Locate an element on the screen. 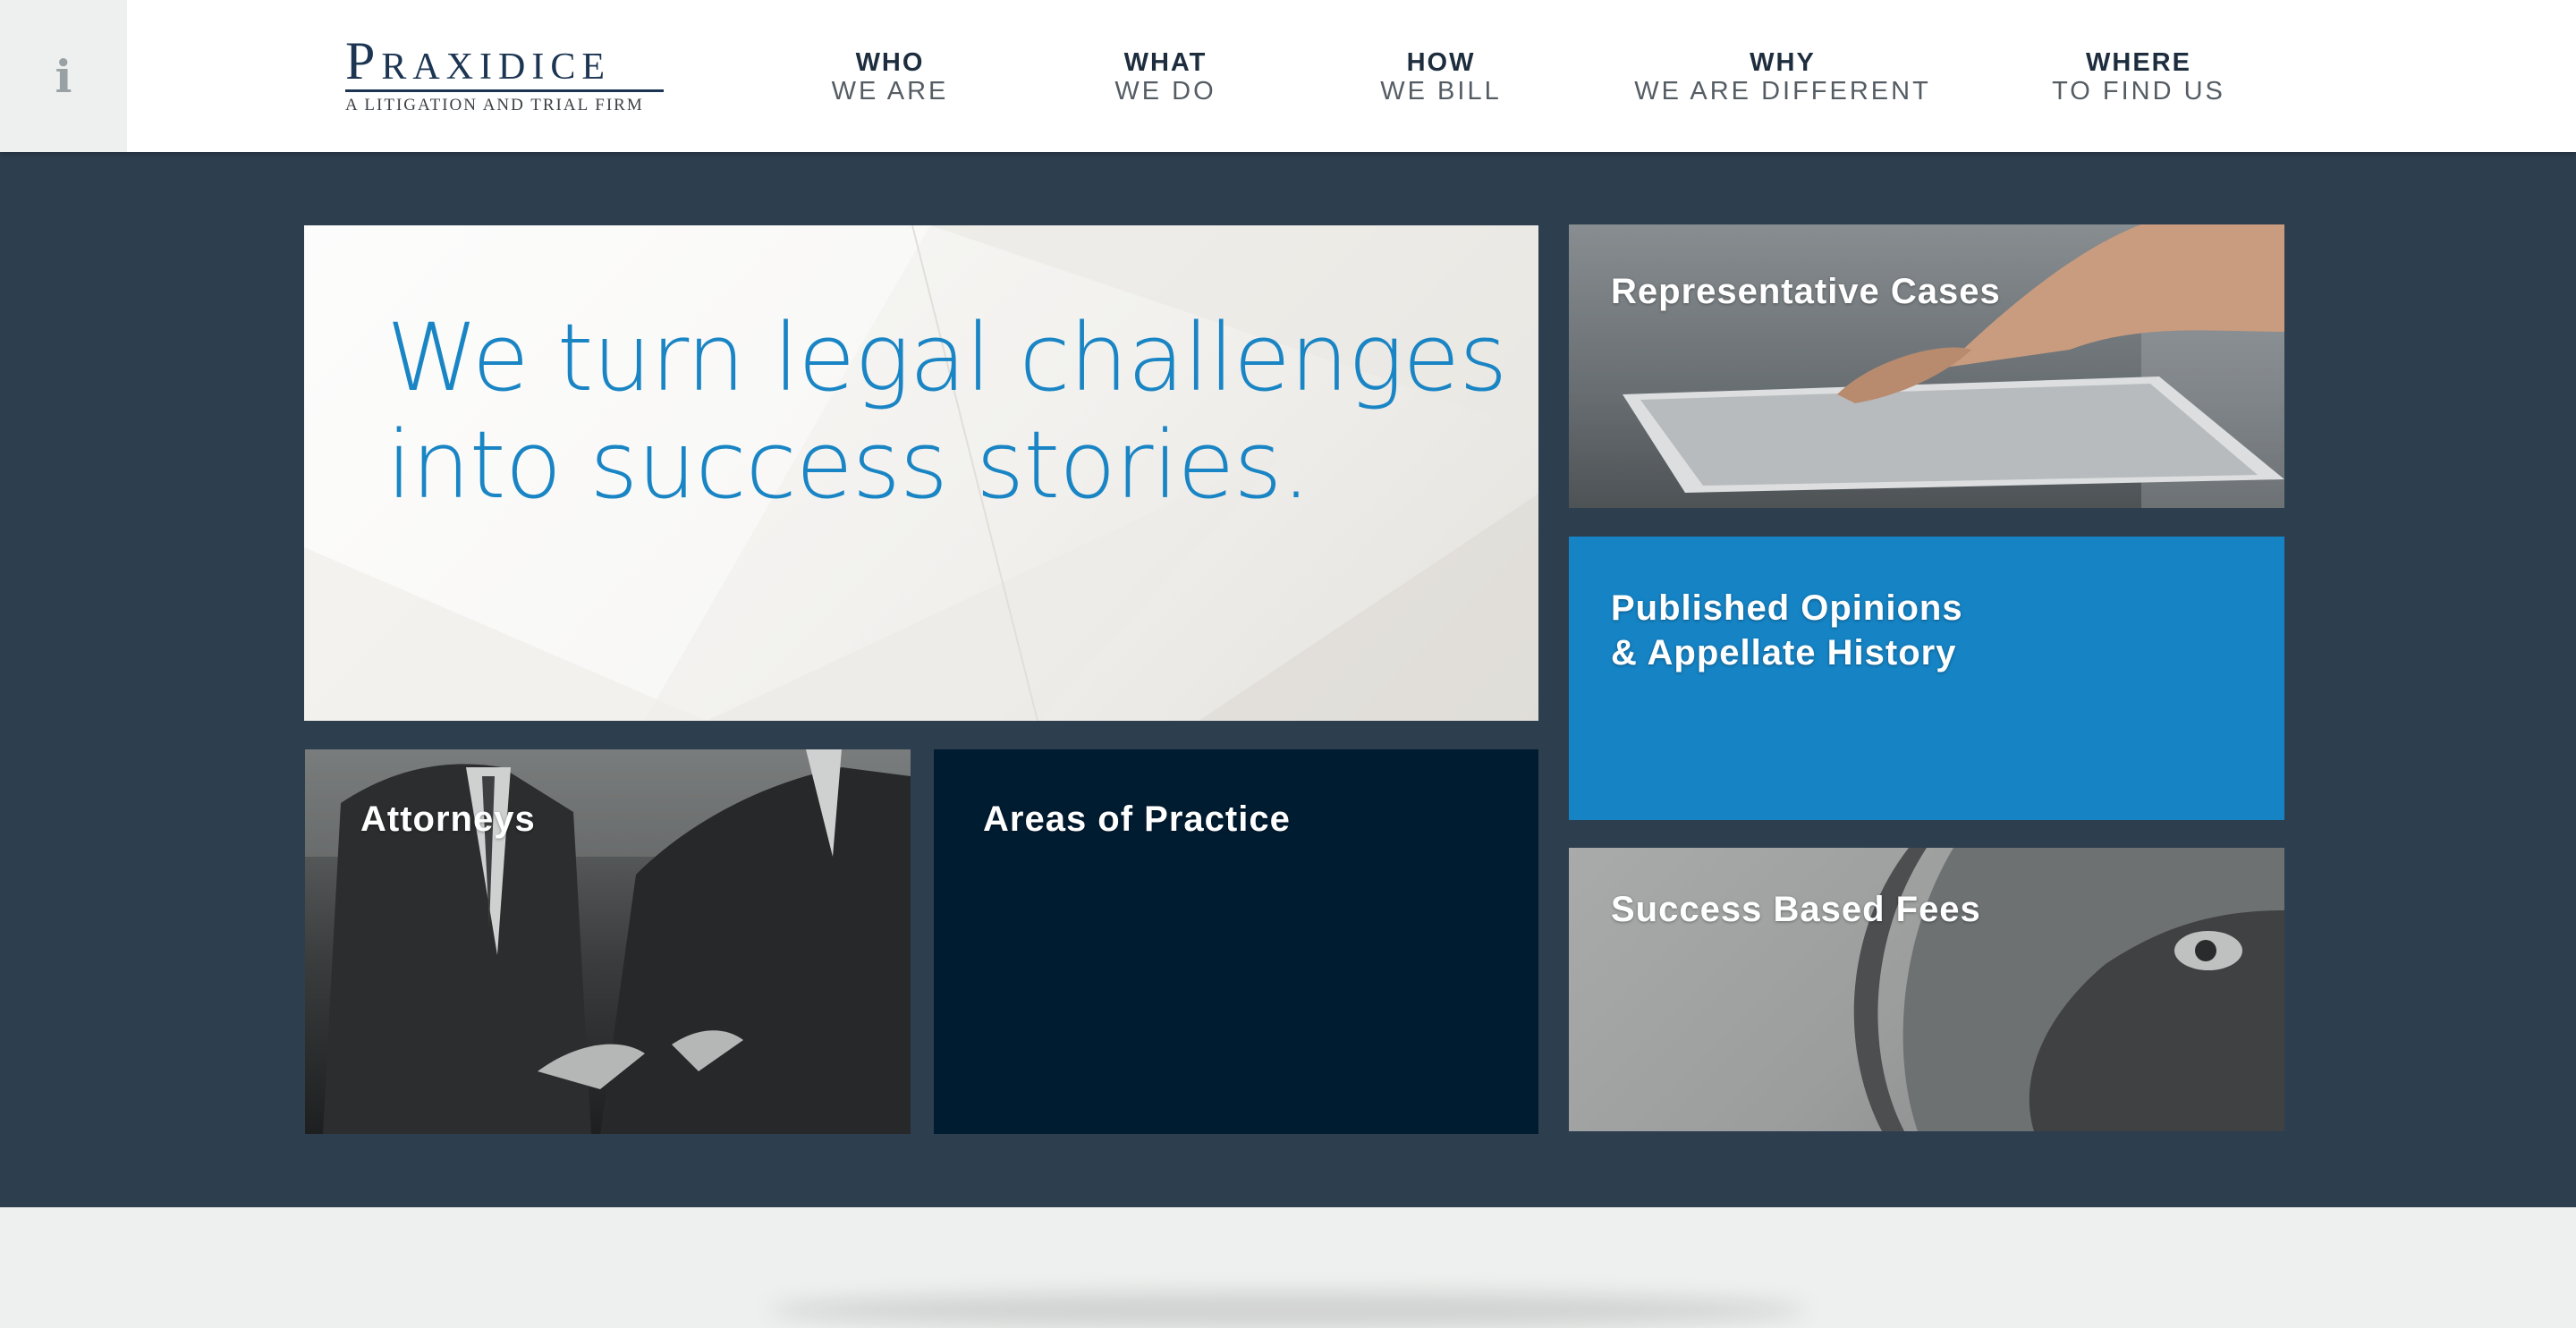 This screenshot has height=1328, width=2576. success-based-fees-tile: Success Based Fees is located at coordinates (1926, 989).